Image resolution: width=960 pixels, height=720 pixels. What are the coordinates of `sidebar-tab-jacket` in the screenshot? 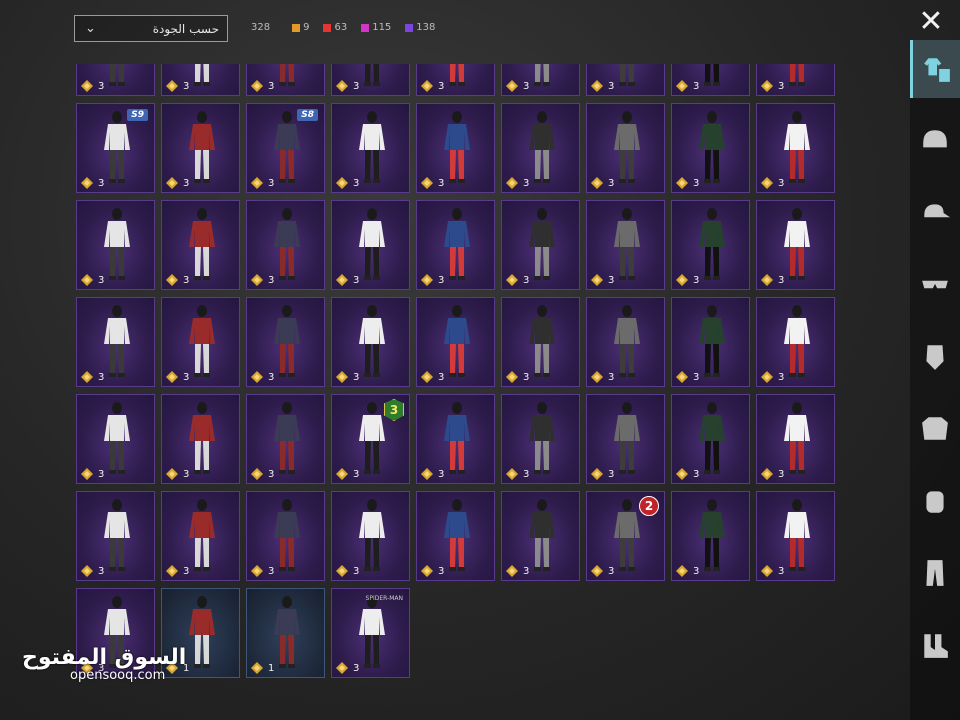 It's located at (935, 429).